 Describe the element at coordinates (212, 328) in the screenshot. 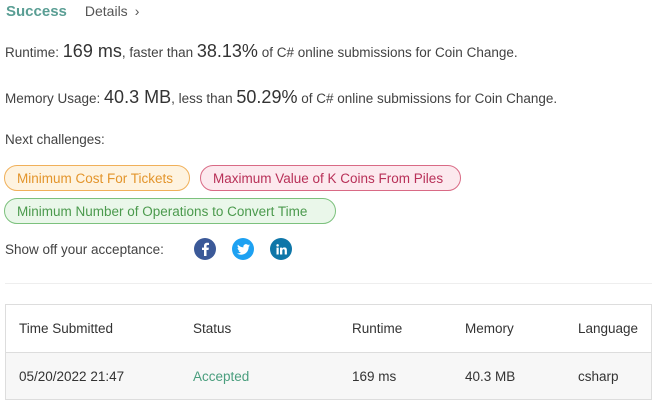

I see `column-header-status: Status` at that location.